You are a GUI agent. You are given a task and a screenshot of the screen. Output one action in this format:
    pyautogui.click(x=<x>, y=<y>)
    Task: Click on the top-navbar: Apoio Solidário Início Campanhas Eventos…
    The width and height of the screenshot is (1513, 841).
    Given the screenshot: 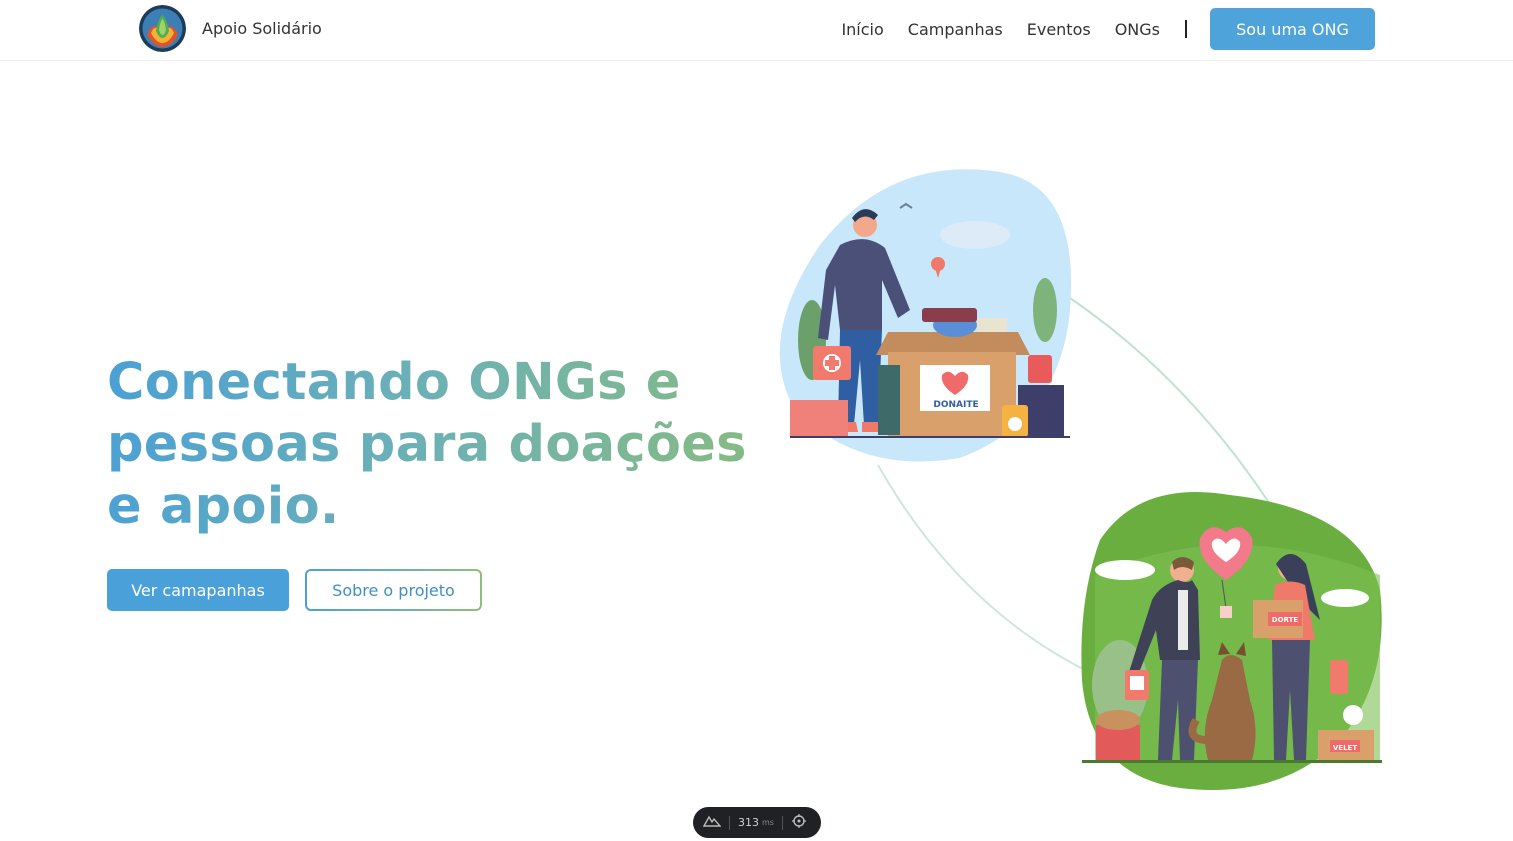 What is the action you would take?
    pyautogui.click(x=756, y=30)
    